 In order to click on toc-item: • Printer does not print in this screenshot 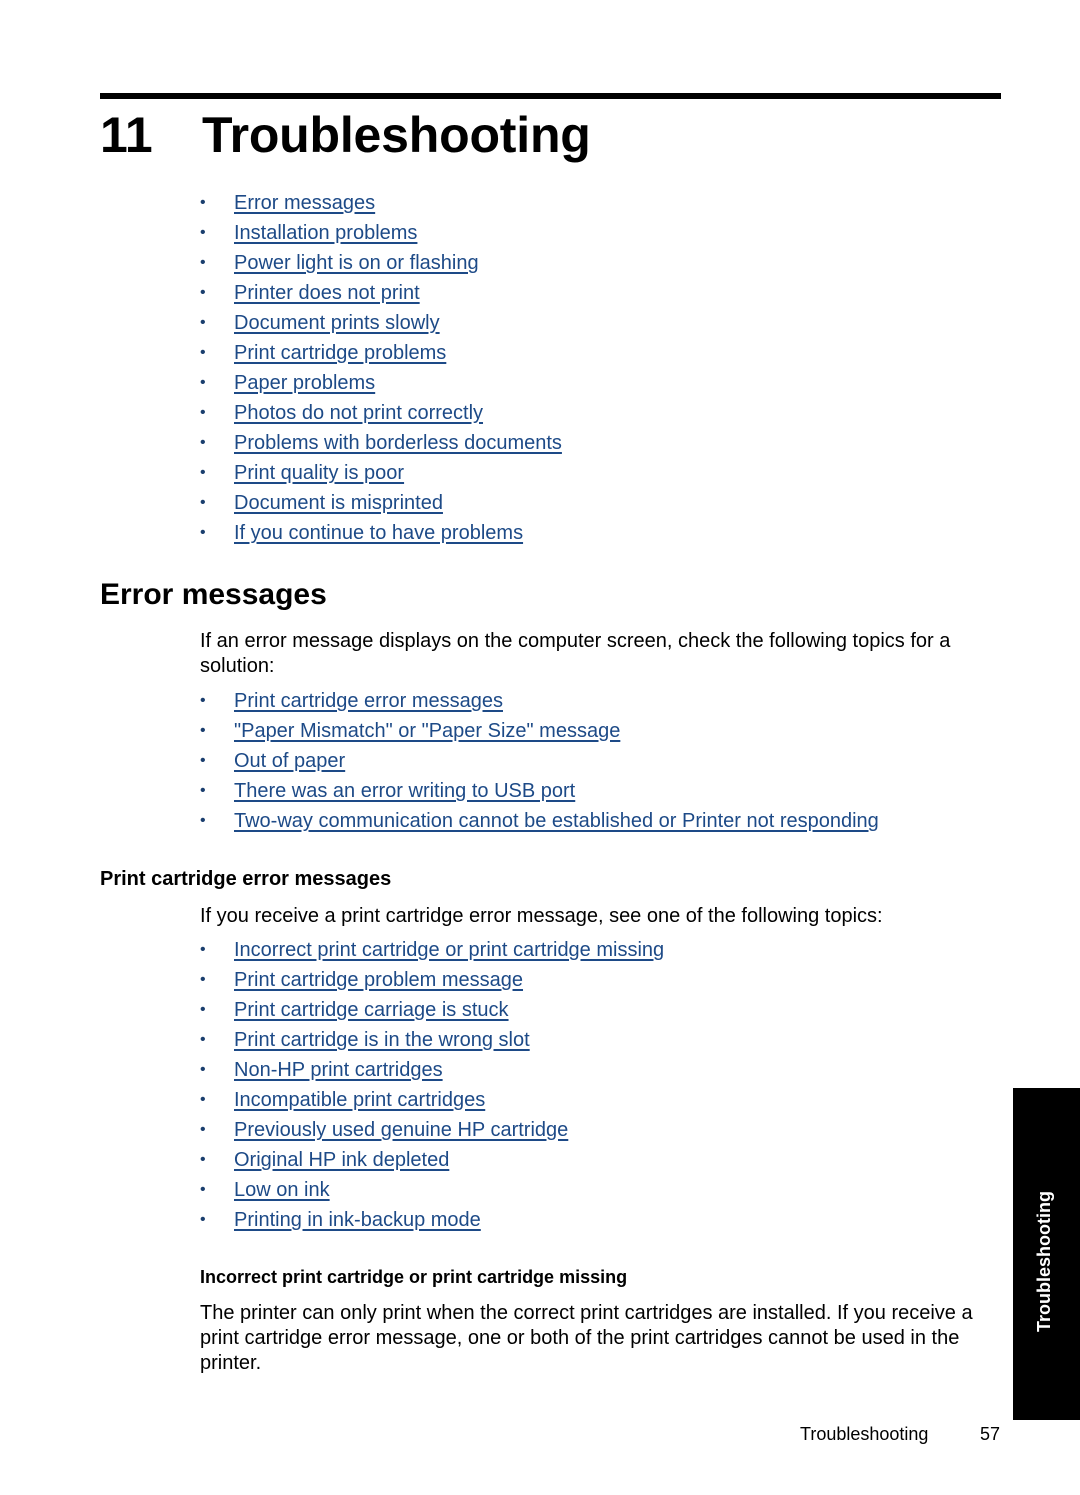, I will do `click(381, 293)`.